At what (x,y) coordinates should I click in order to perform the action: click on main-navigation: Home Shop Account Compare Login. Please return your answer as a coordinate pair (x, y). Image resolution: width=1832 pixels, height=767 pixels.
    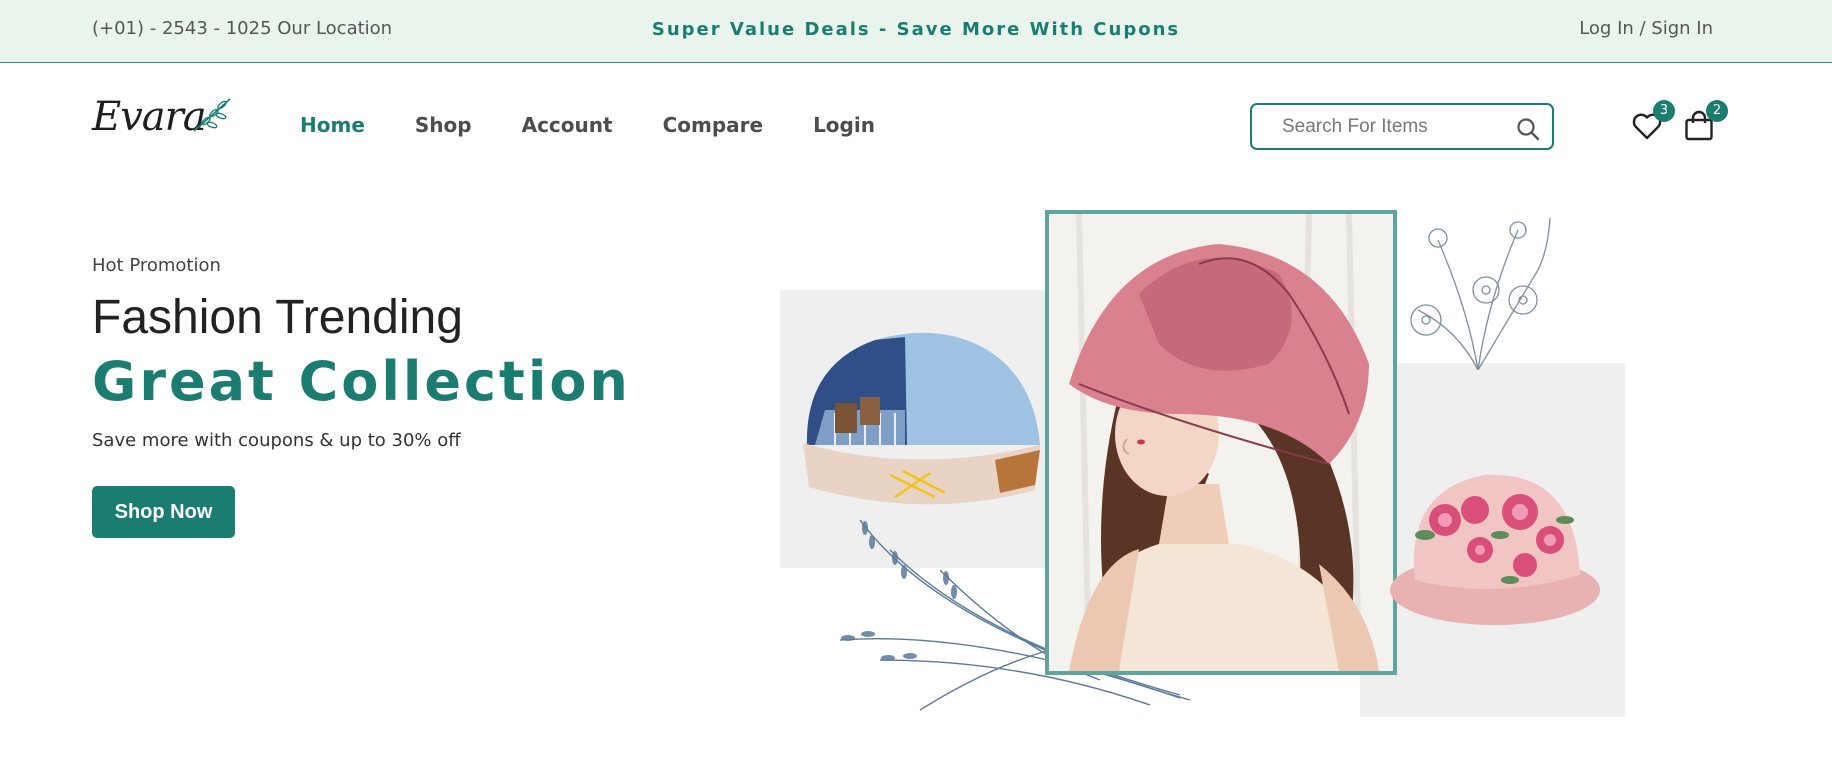
    Looking at the image, I should click on (612, 125).